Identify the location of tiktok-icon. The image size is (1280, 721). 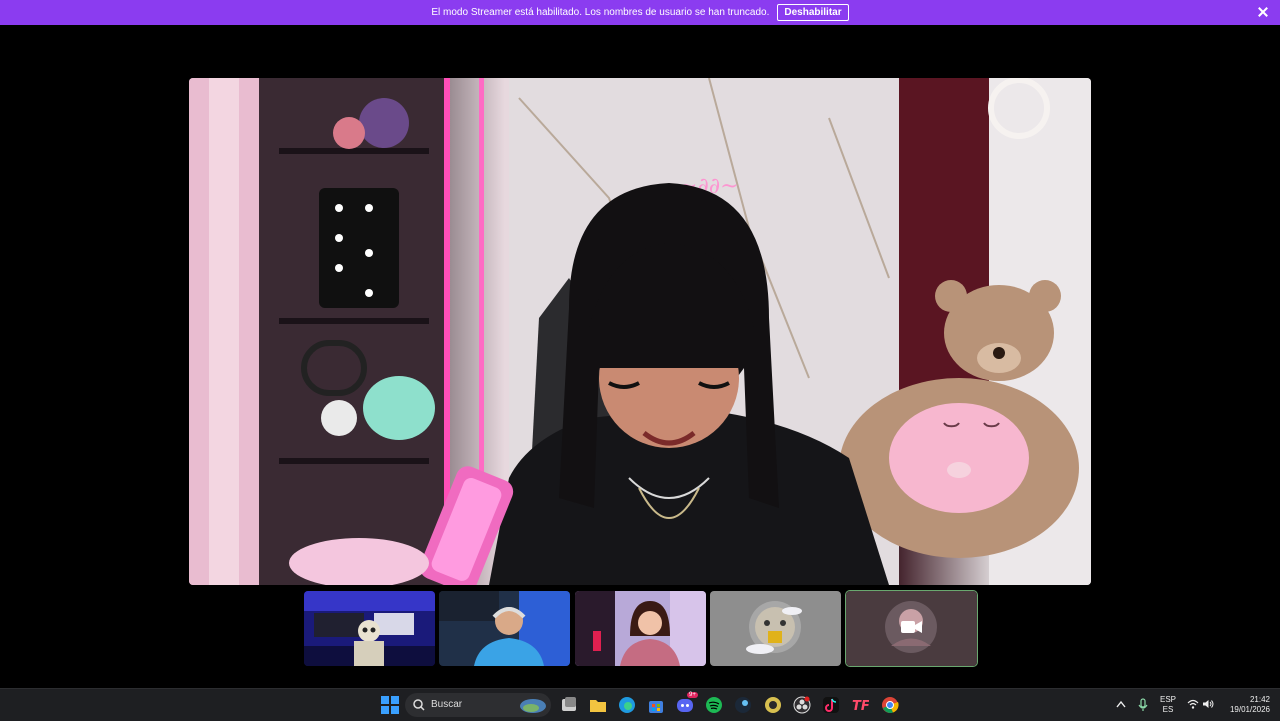
(831, 705).